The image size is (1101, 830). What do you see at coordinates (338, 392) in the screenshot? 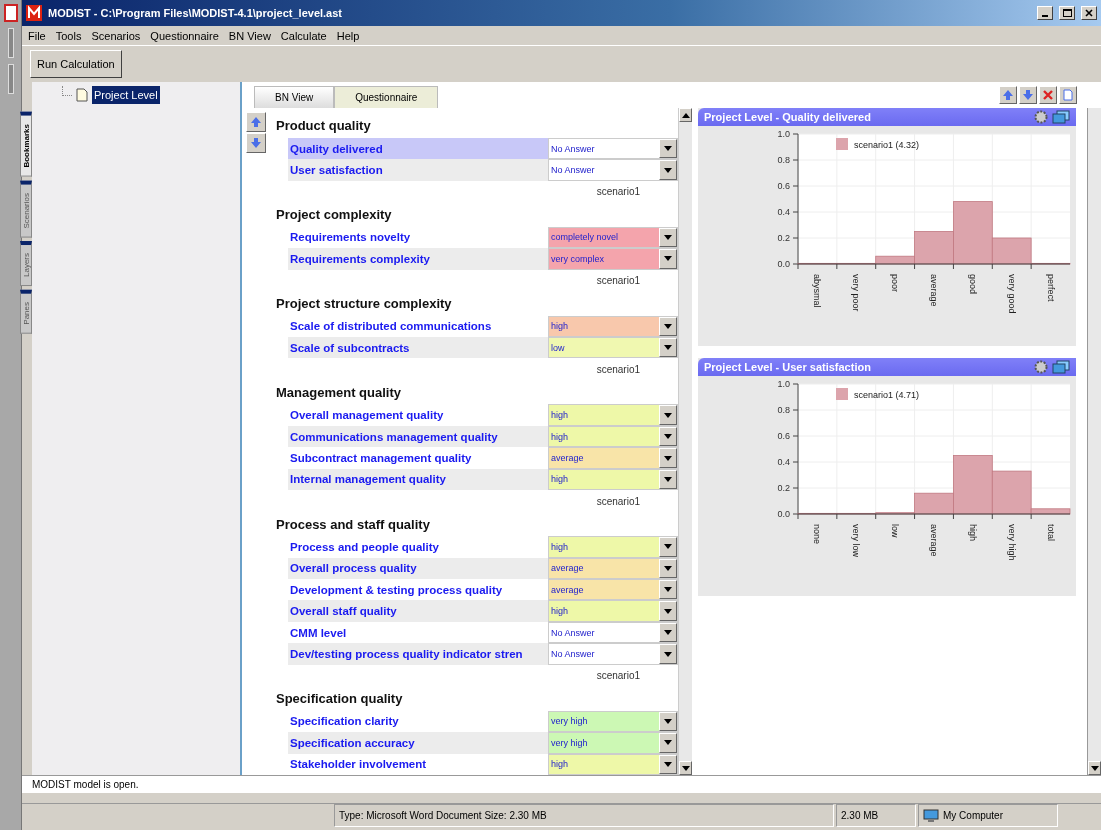
I see `section-title: Management quality` at bounding box center [338, 392].